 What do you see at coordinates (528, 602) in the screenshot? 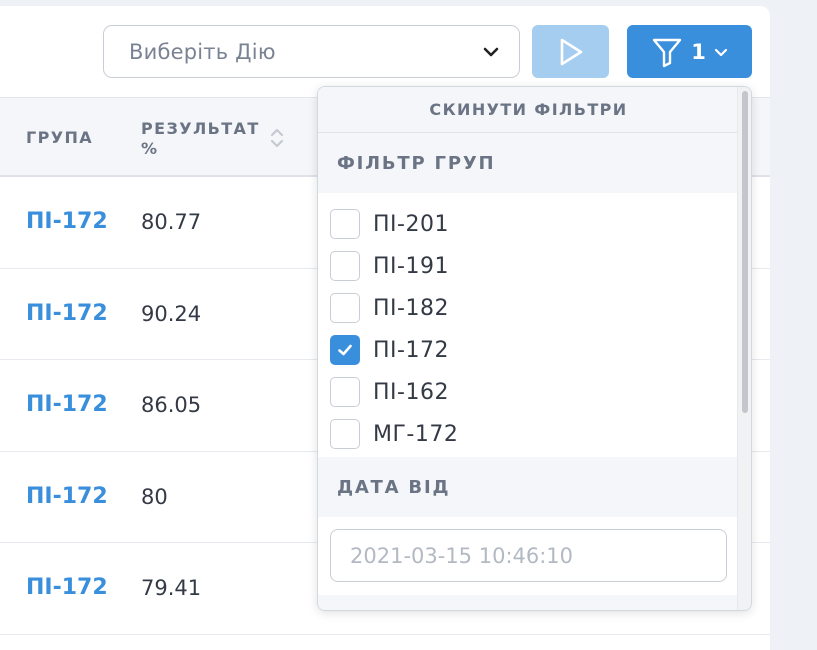
I see `dropdown-bottom-section` at bounding box center [528, 602].